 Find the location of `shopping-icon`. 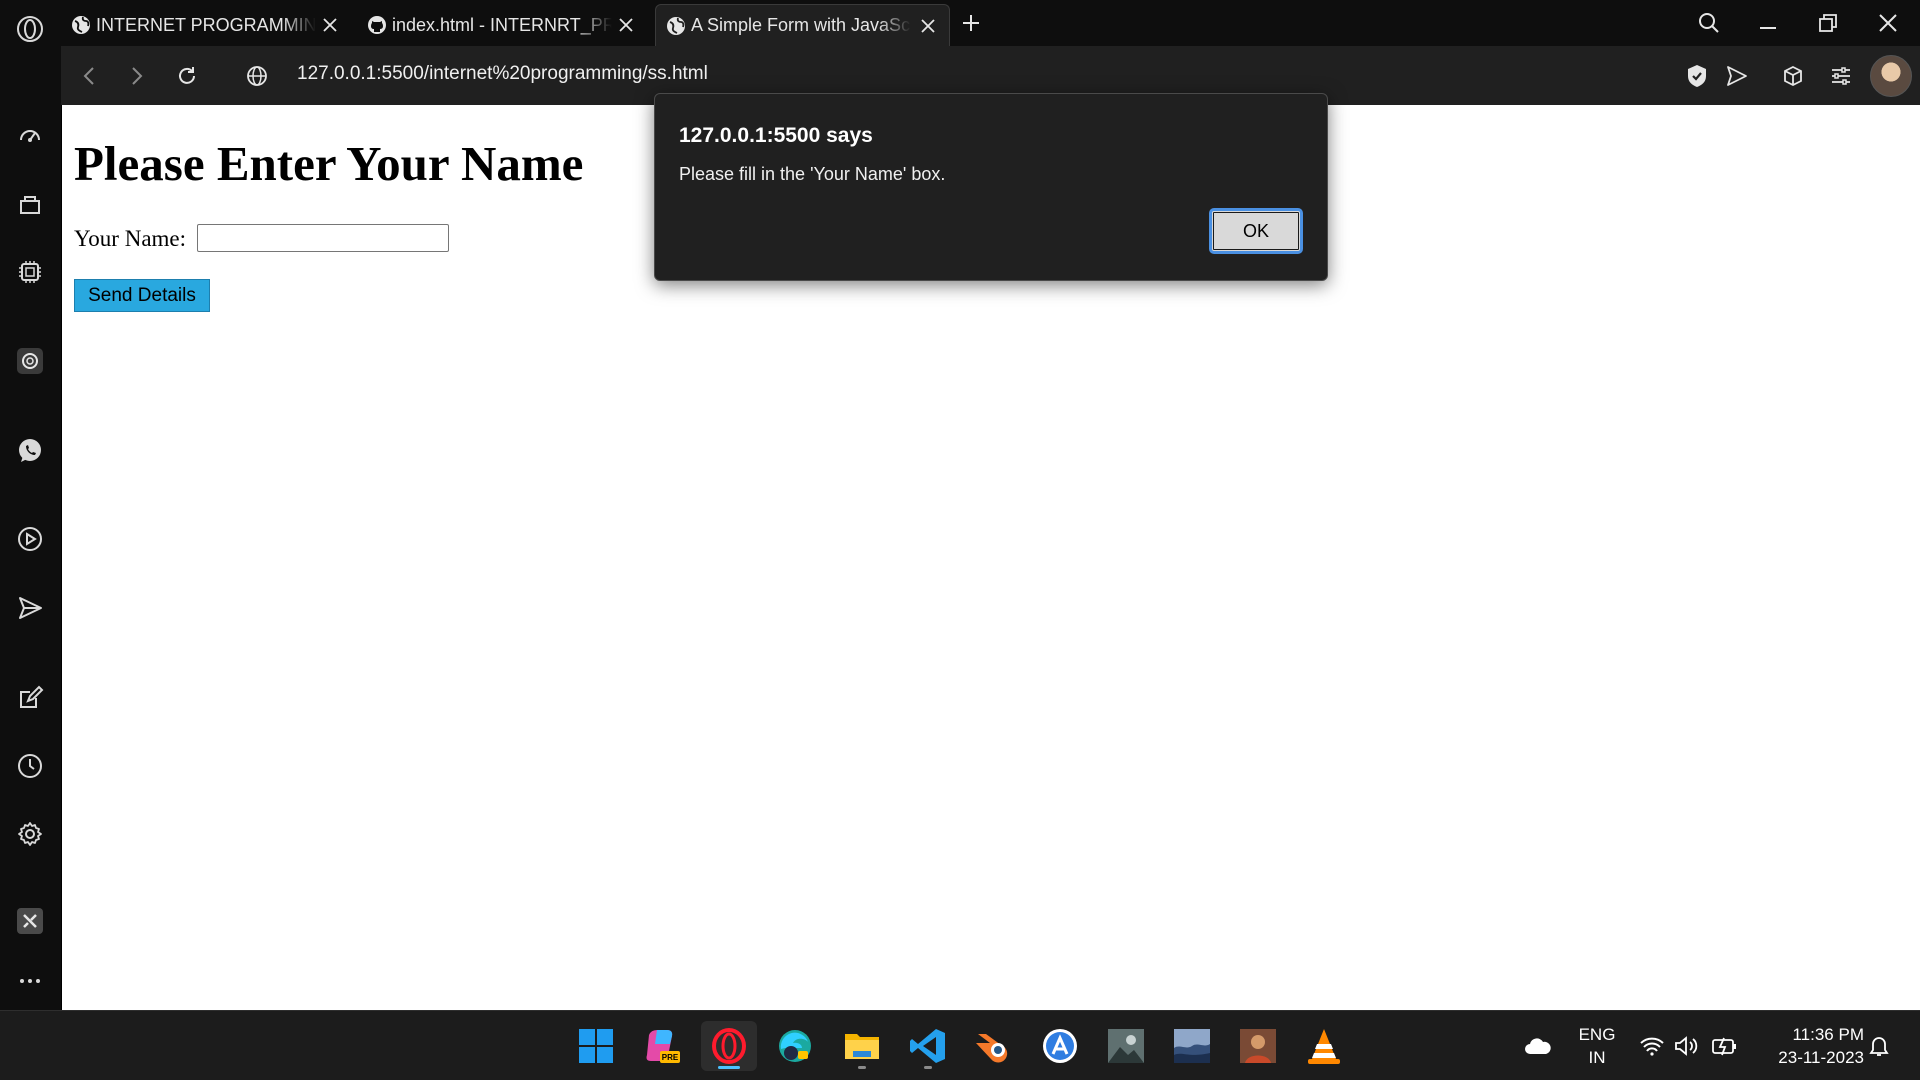

shopping-icon is located at coordinates (30, 204).